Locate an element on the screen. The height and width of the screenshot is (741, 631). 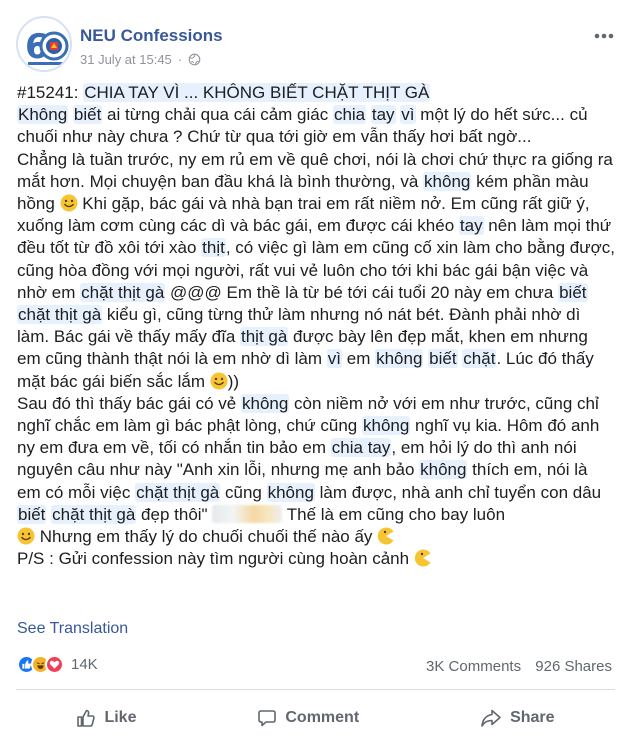
share-button: Share is located at coordinates (517, 718).